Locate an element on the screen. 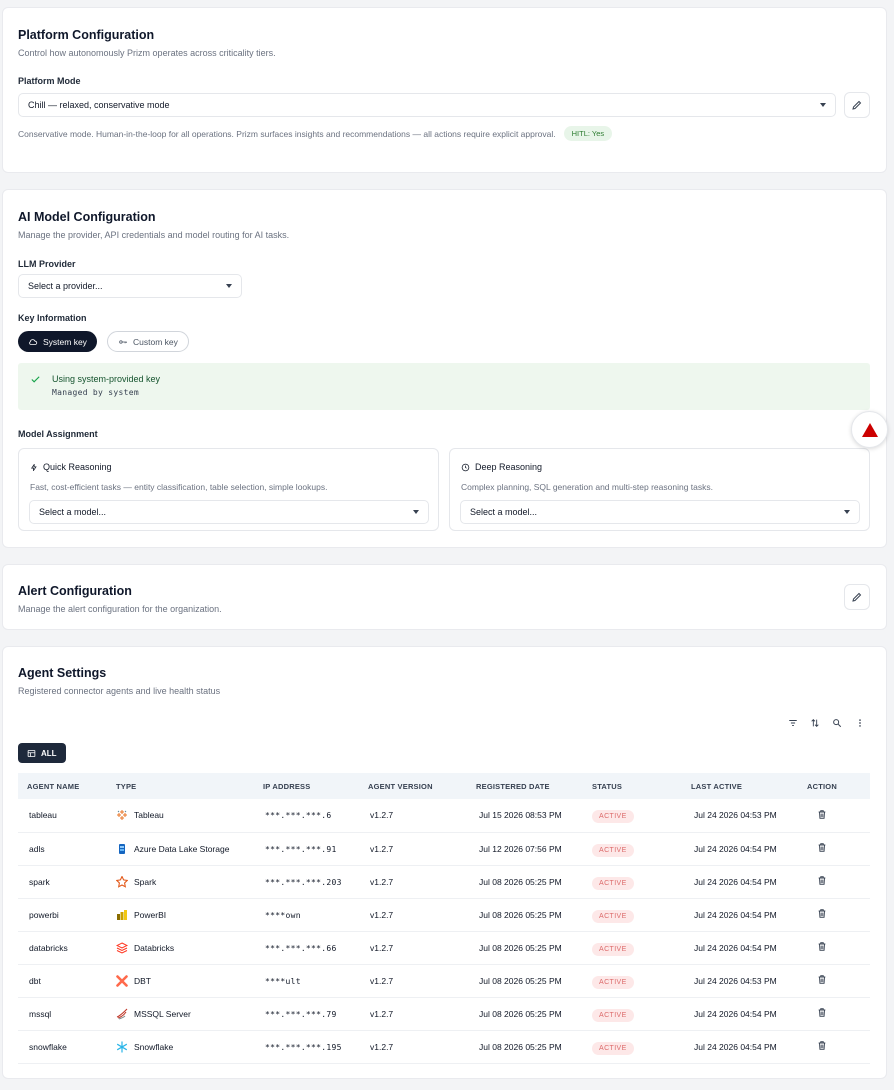 The height and width of the screenshot is (1090, 894). model-assignment-label: Model Assignment is located at coordinates (58, 434).